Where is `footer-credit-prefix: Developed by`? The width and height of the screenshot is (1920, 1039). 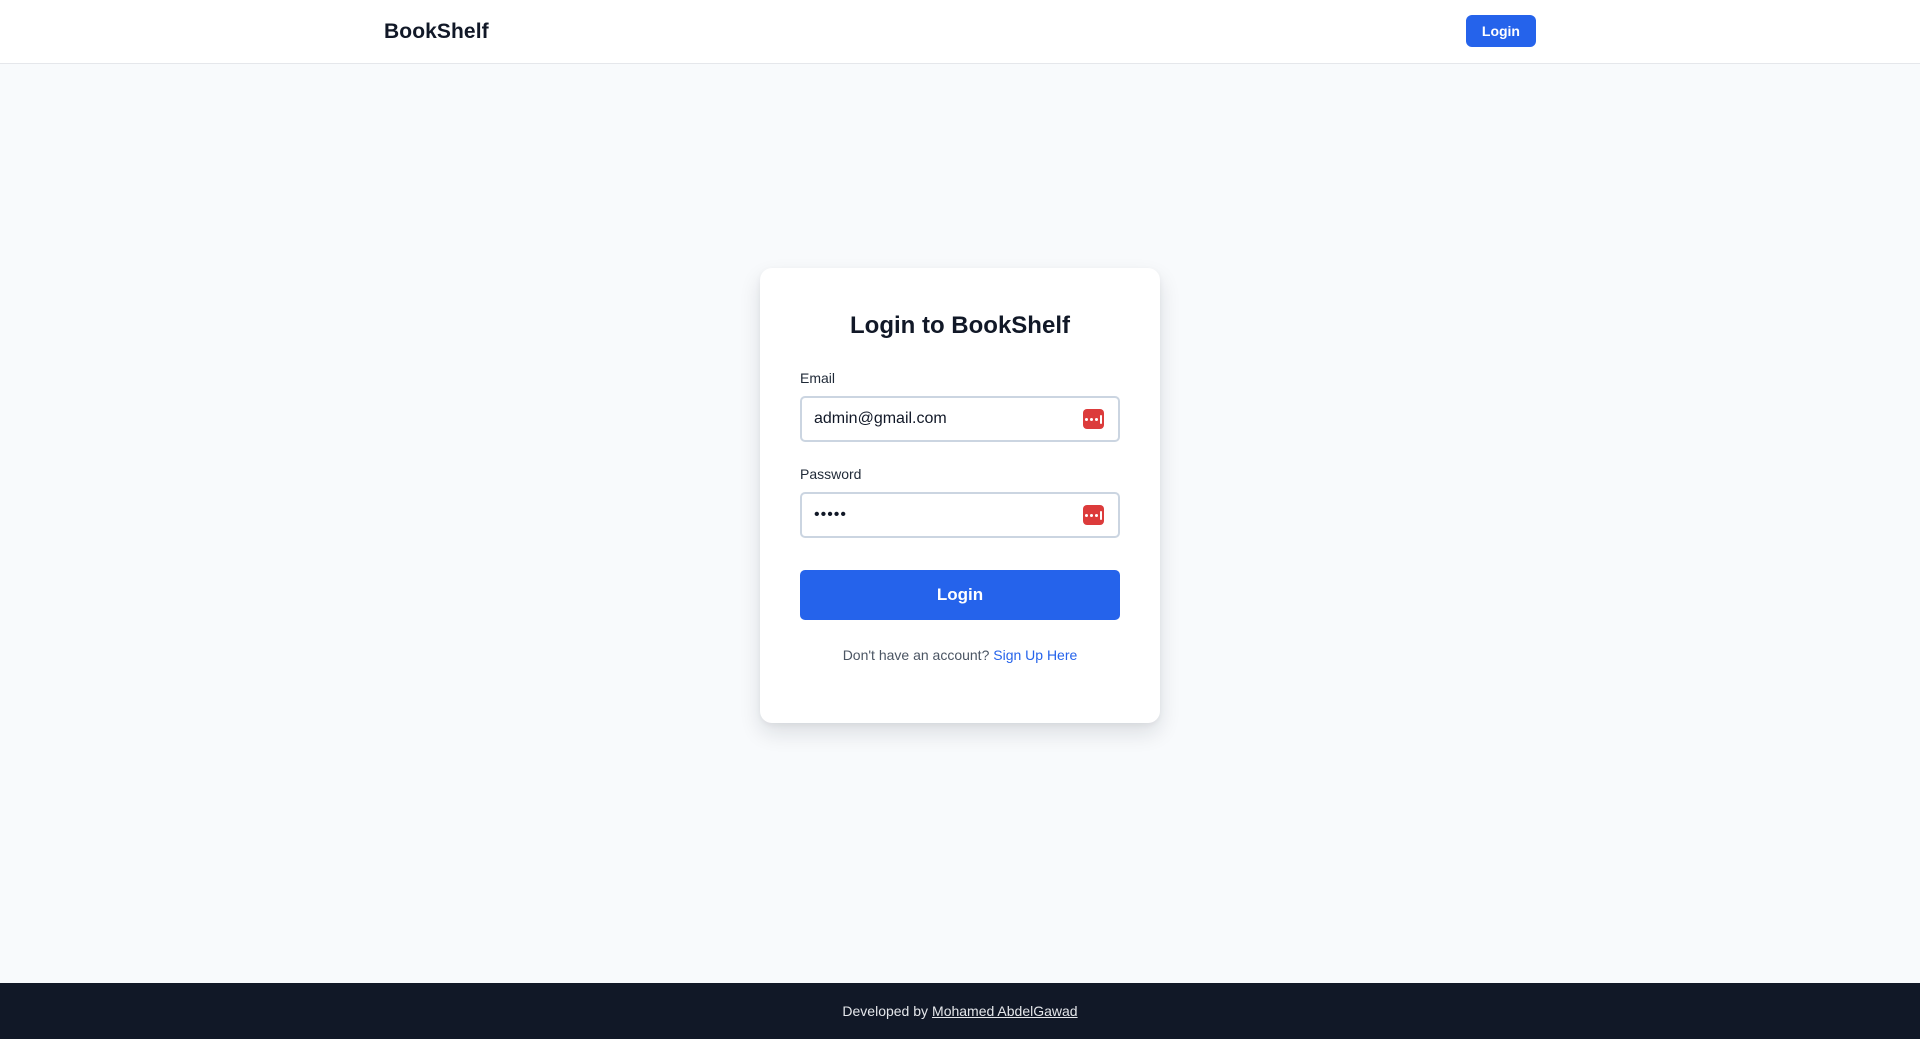 footer-credit-prefix: Developed by is located at coordinates (885, 1011).